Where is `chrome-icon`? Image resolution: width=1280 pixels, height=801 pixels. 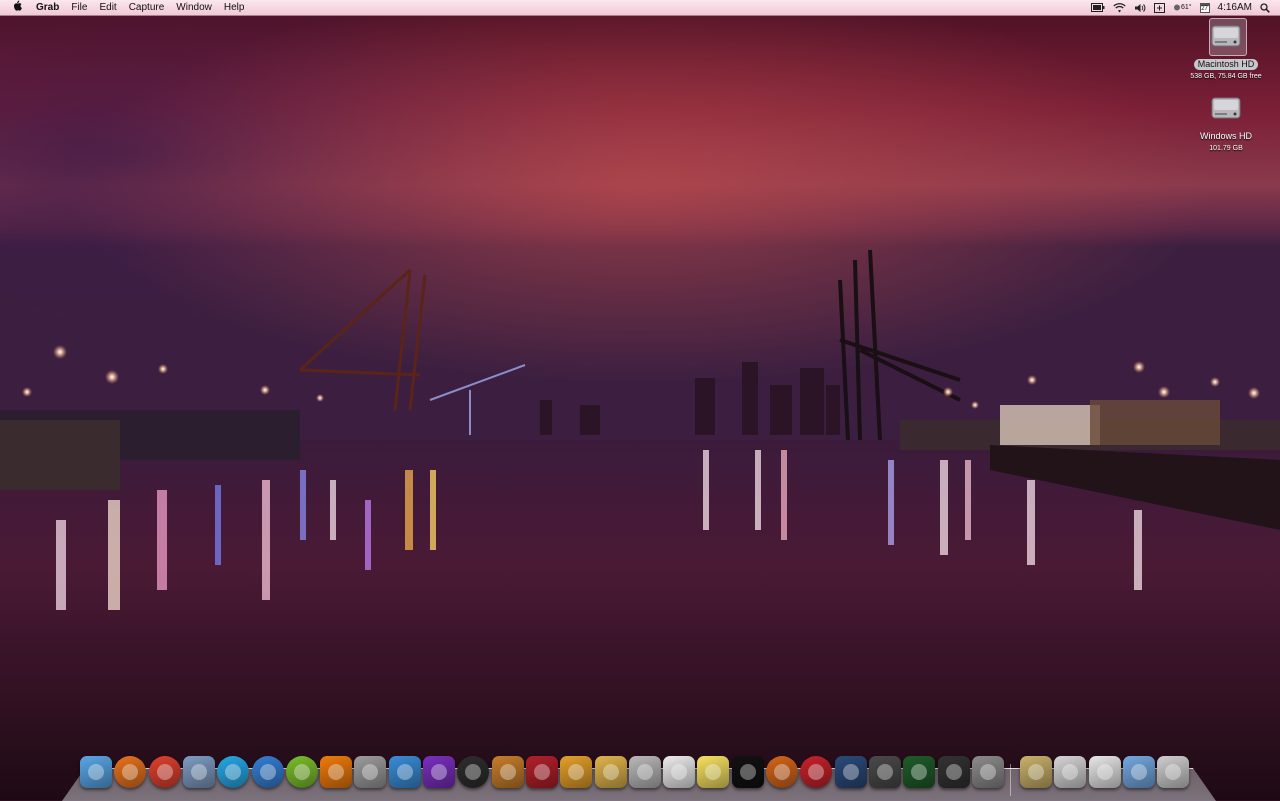
chrome-icon is located at coordinates (164, 772).